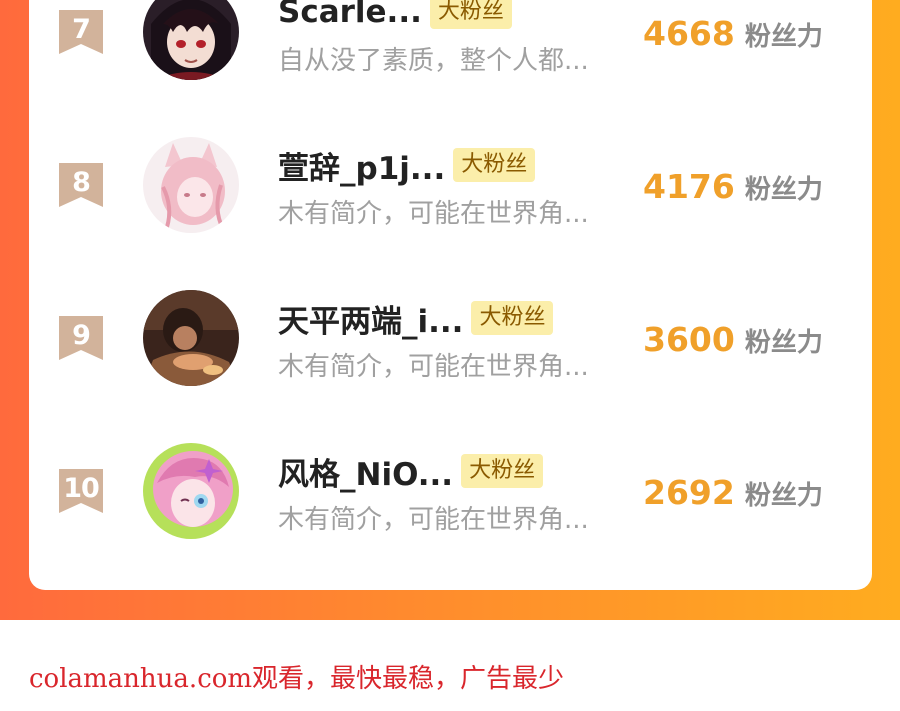 The width and height of the screenshot is (900, 711). Describe the element at coordinates (689, 33) in the screenshot. I see `fan-power-value: 4668` at that location.